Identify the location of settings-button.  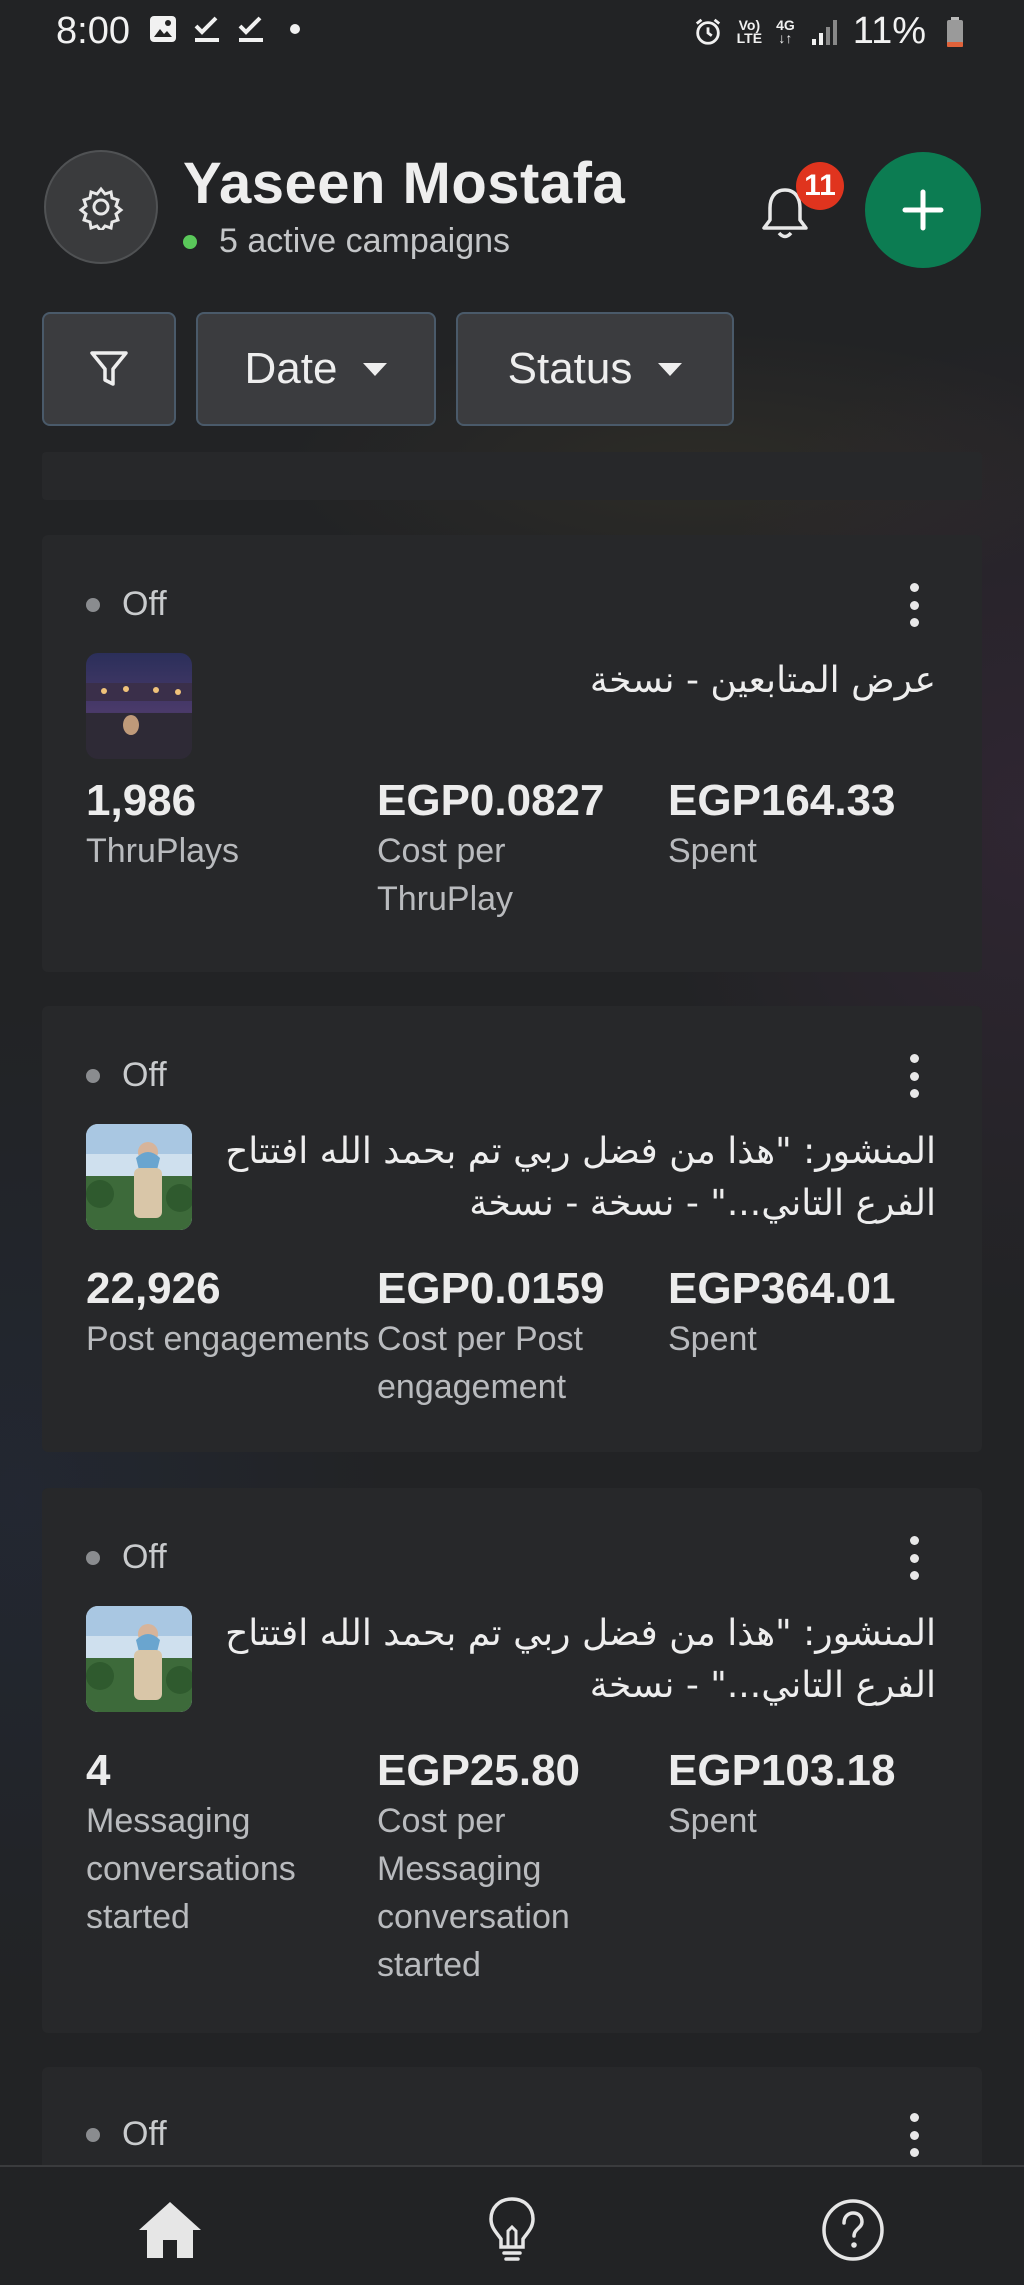
(101, 207).